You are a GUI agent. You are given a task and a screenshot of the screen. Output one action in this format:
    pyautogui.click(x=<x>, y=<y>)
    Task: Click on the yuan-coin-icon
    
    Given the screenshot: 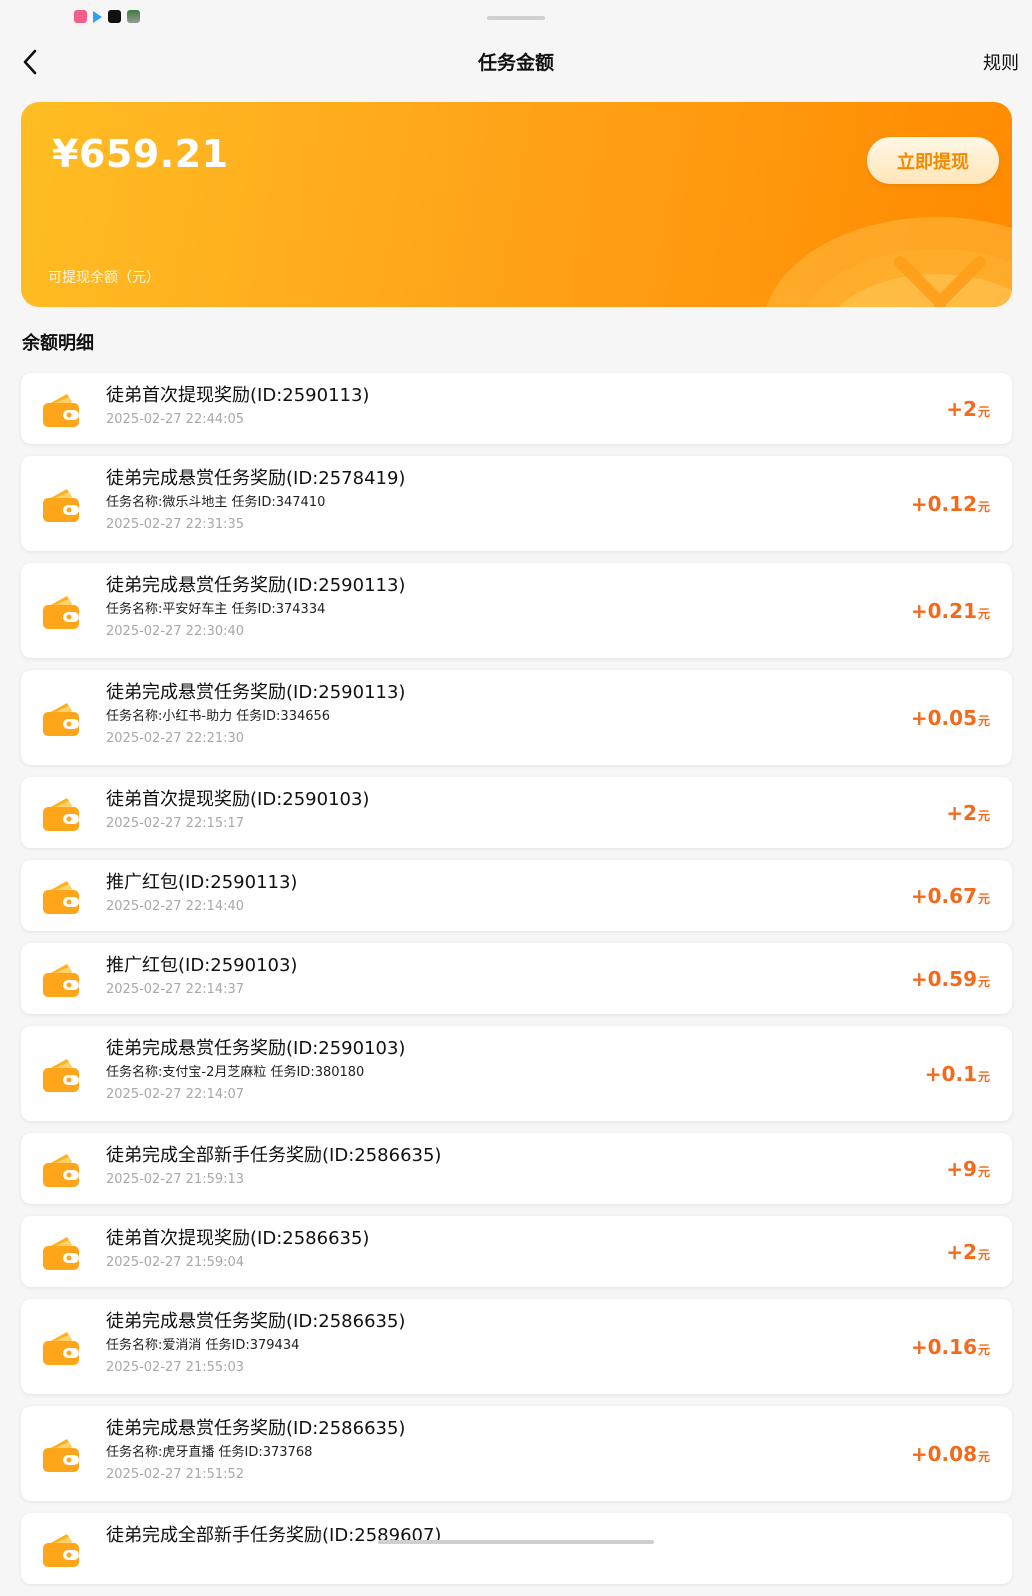 What is the action you would take?
    pyautogui.click(x=889, y=262)
    